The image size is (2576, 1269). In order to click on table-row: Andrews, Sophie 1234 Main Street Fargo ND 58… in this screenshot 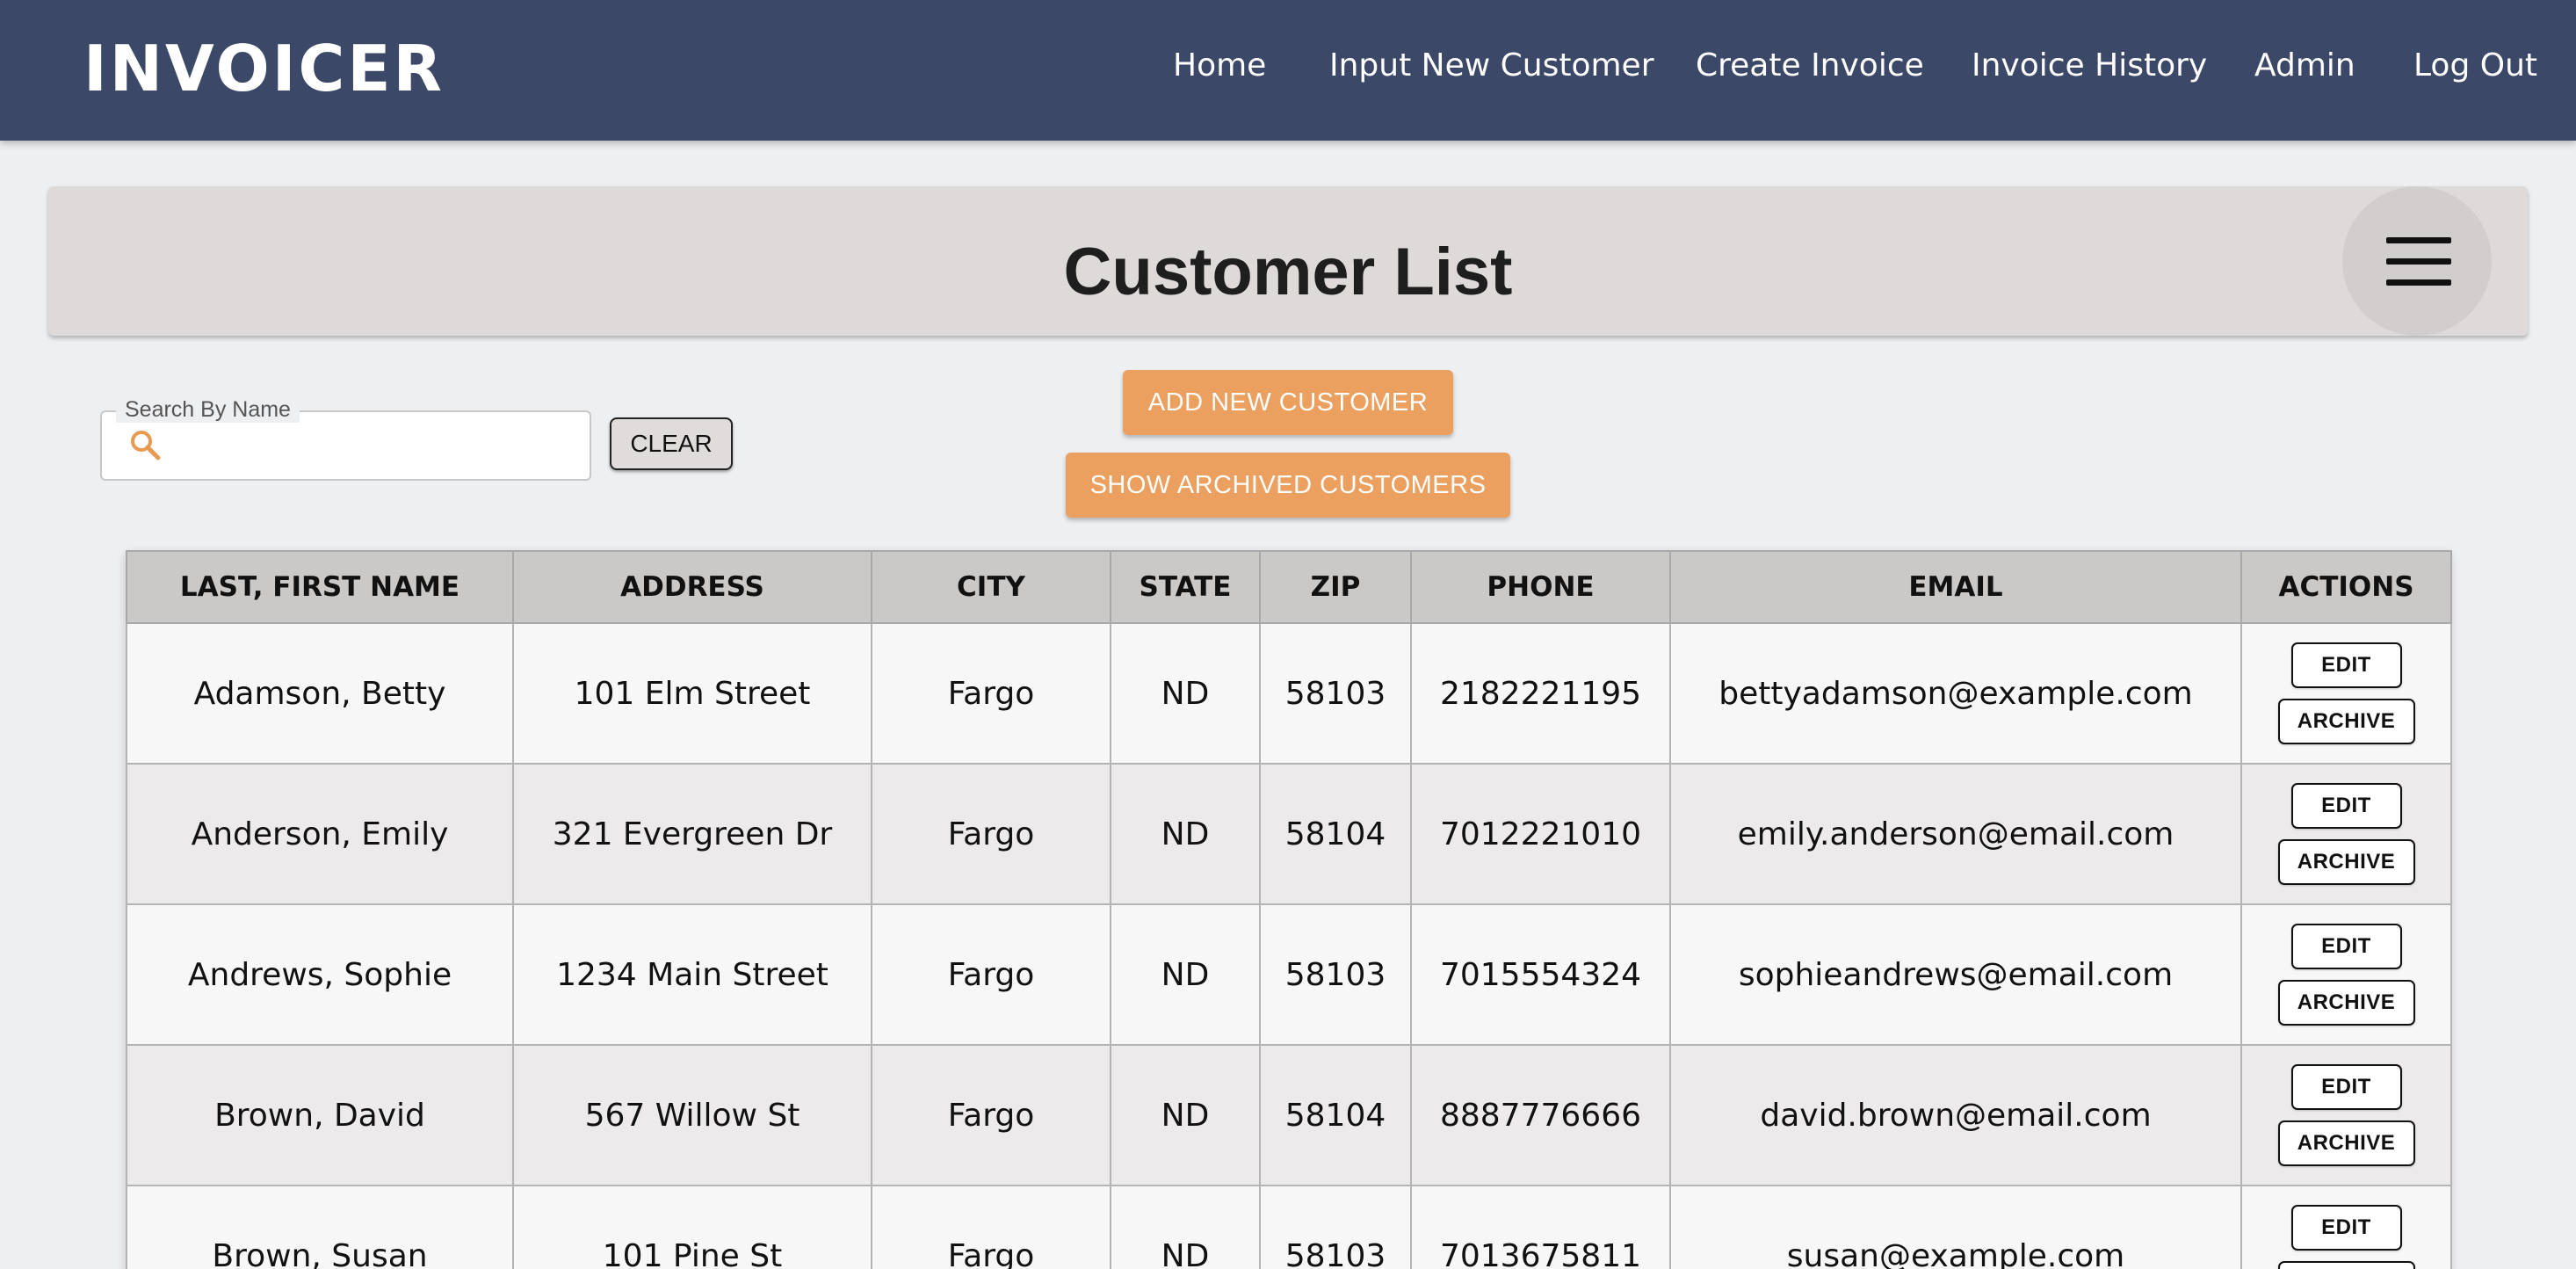, I will do `click(1289, 974)`.